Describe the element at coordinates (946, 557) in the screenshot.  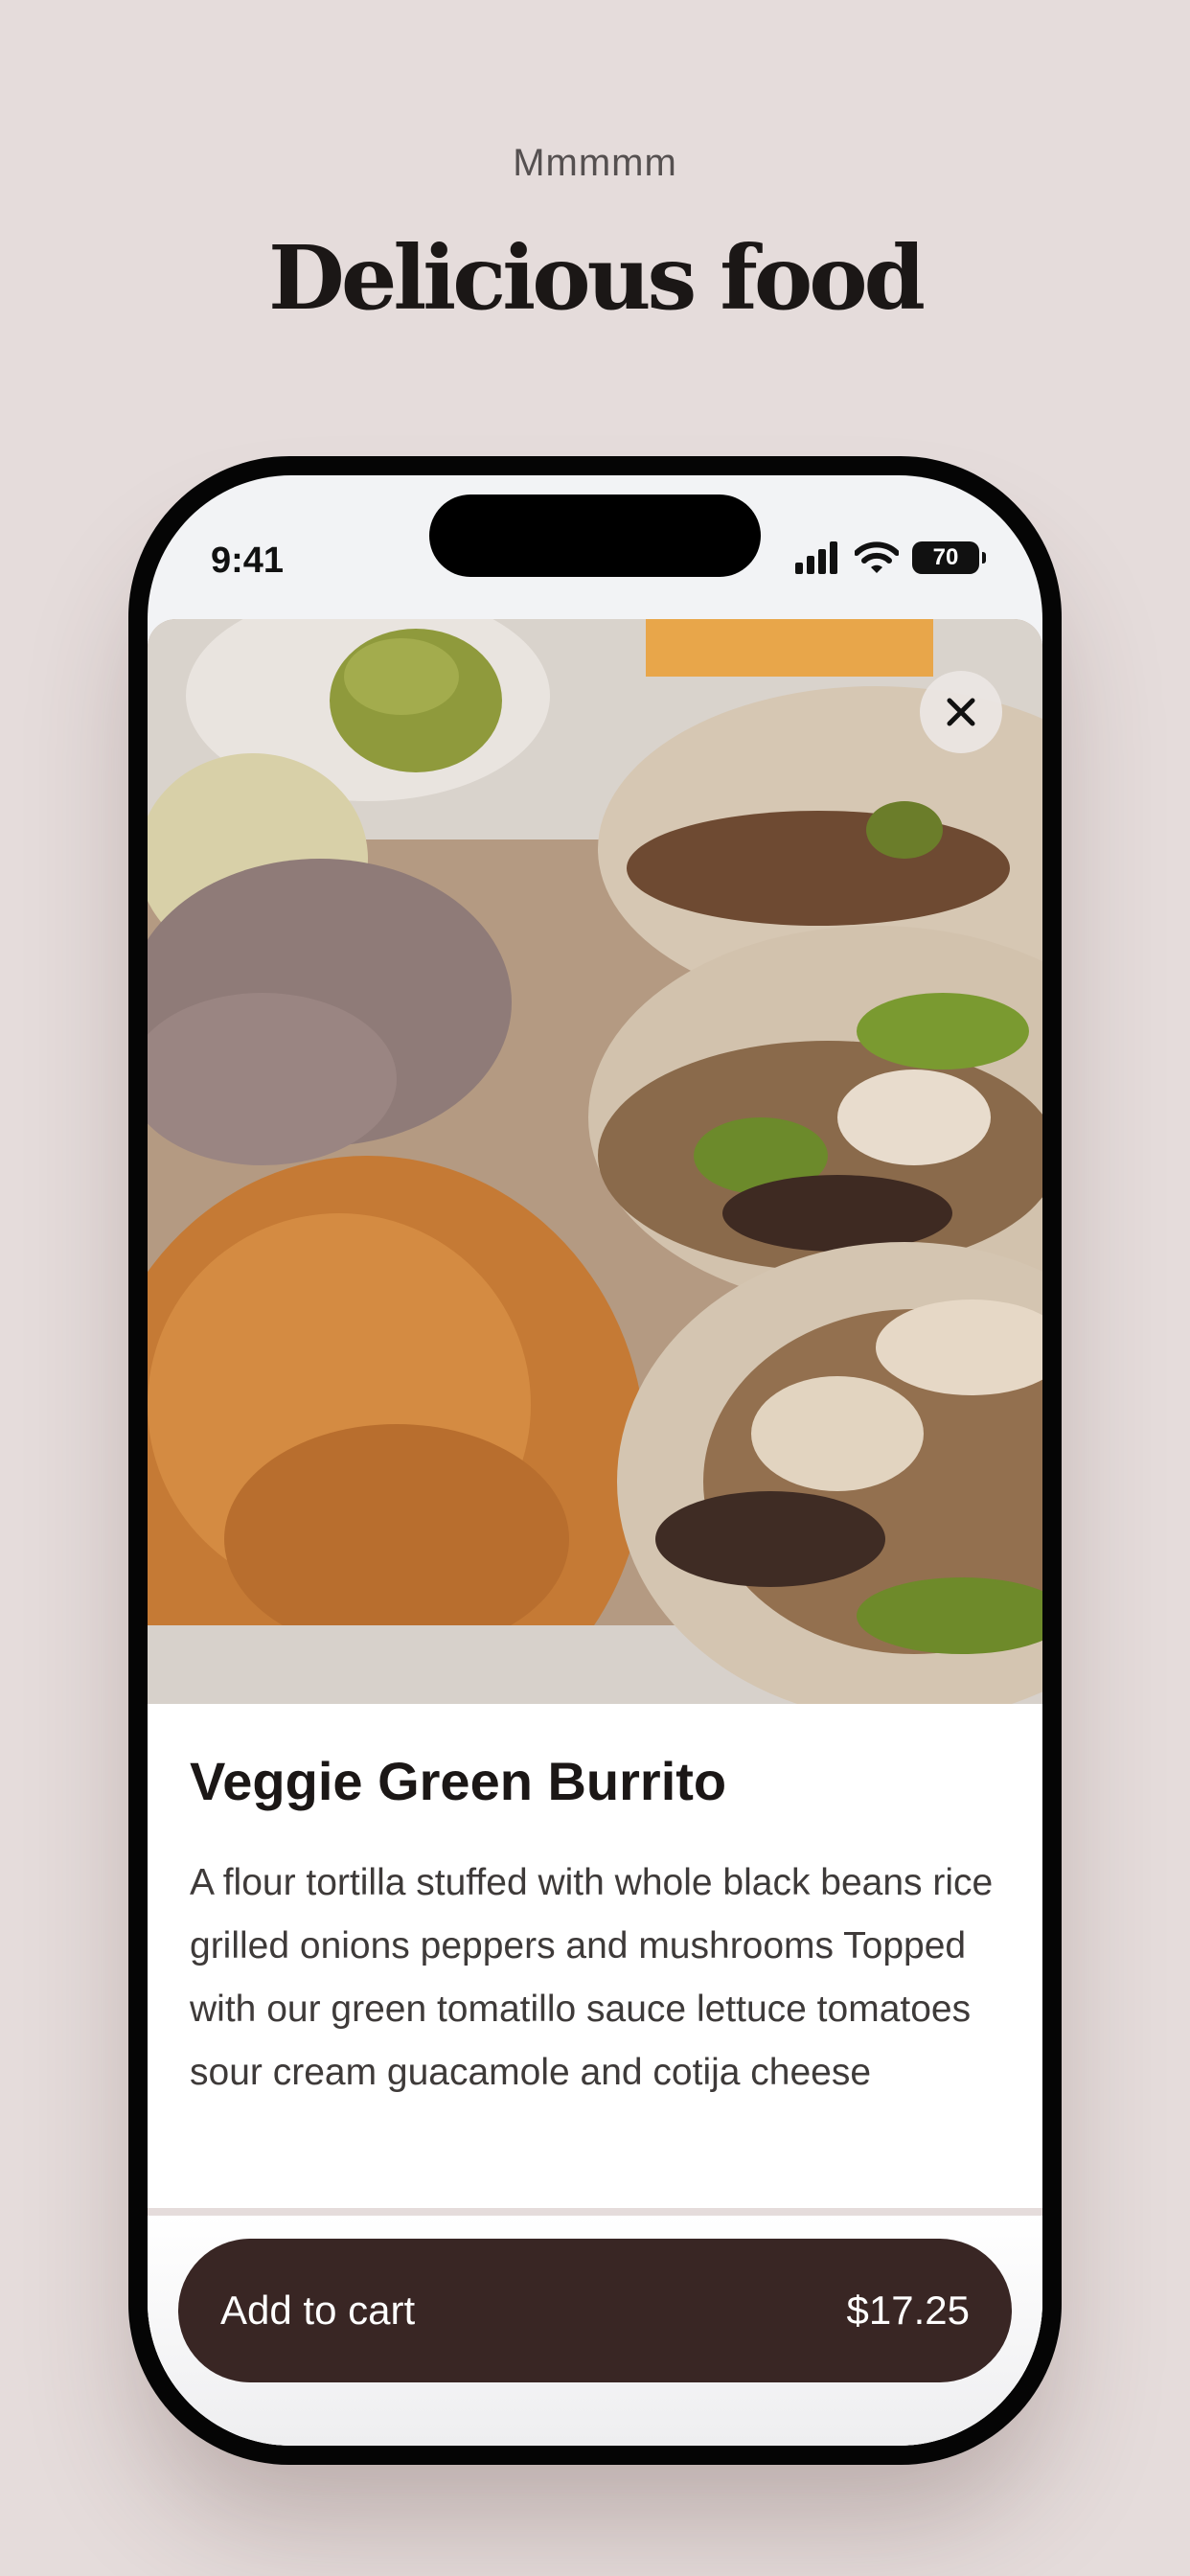
I see `battery-level: 70` at that location.